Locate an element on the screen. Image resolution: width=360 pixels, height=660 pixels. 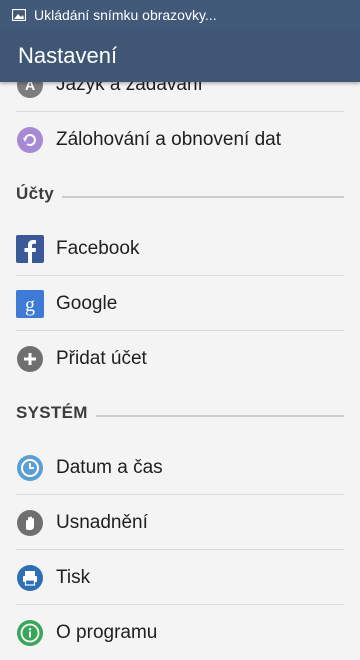
settings-item-facebook: Facebook is located at coordinates (180, 248).